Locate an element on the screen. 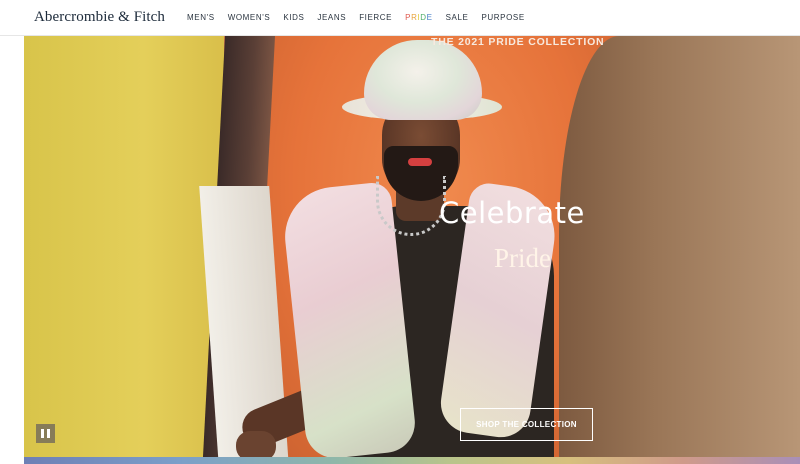 Image resolution: width=800 pixels, height=464 pixels. shop-collection-button: SHOP THE COLLECTION is located at coordinates (526, 424).